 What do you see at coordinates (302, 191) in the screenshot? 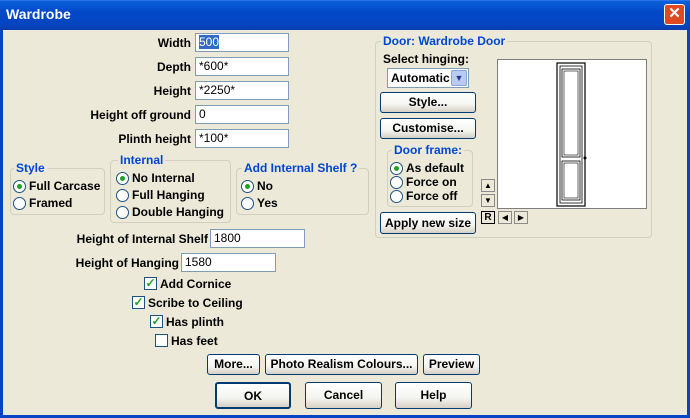
I see `shelf-group` at bounding box center [302, 191].